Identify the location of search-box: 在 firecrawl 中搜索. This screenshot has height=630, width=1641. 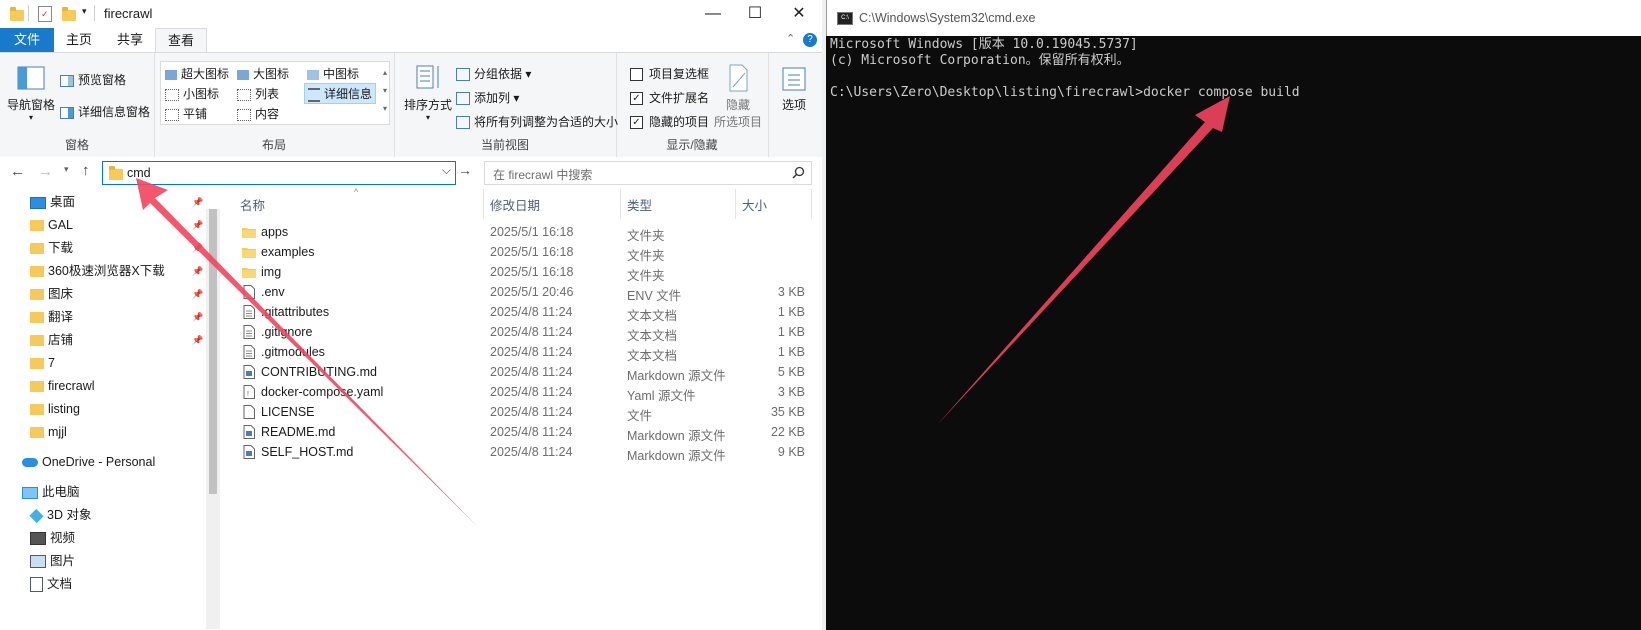
(648, 173).